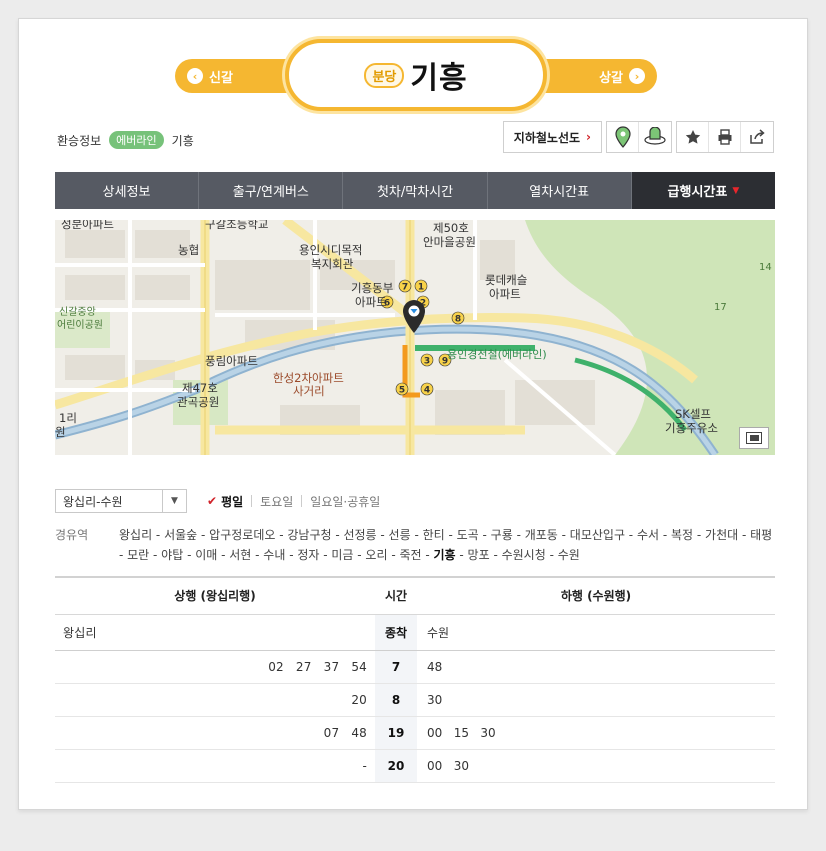  I want to click on tab-detail: 상세정보, so click(127, 190).